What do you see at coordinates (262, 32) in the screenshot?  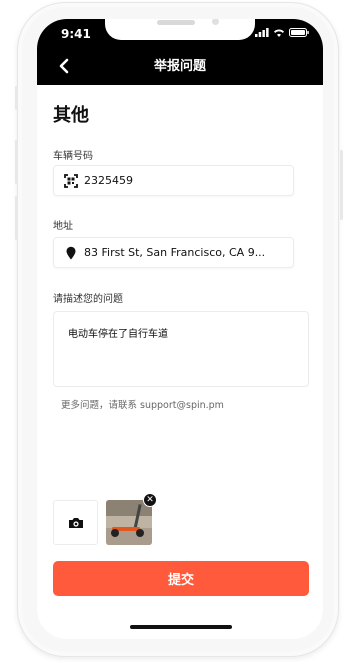 I see `signal-icon` at bounding box center [262, 32].